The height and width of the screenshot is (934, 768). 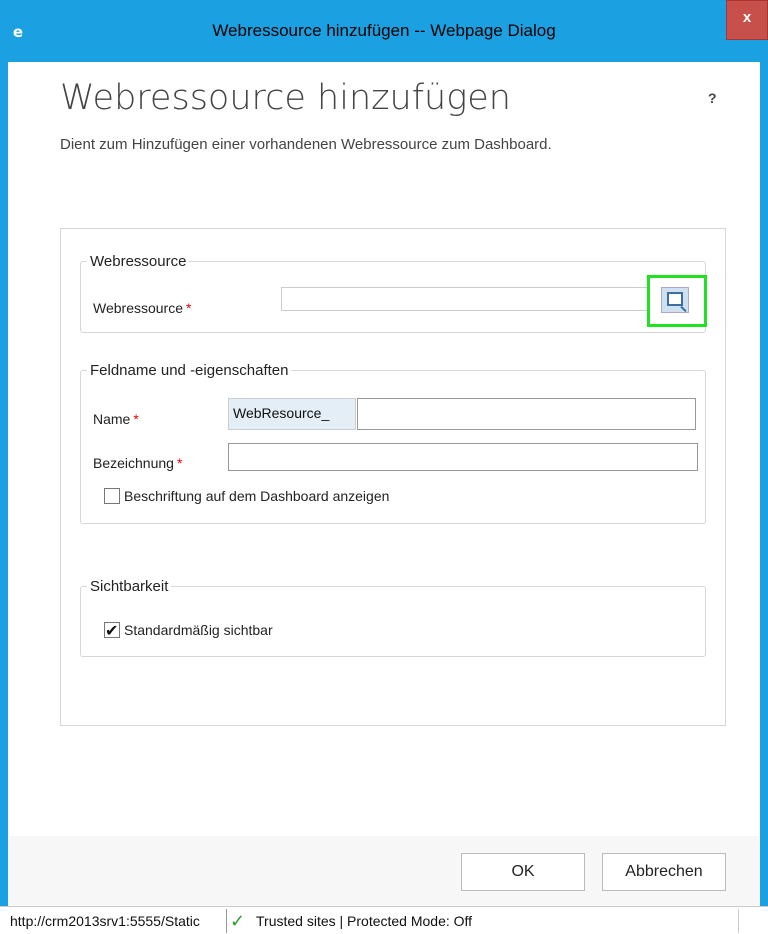 What do you see at coordinates (738, 921) in the screenshot?
I see `status-divider-right` at bounding box center [738, 921].